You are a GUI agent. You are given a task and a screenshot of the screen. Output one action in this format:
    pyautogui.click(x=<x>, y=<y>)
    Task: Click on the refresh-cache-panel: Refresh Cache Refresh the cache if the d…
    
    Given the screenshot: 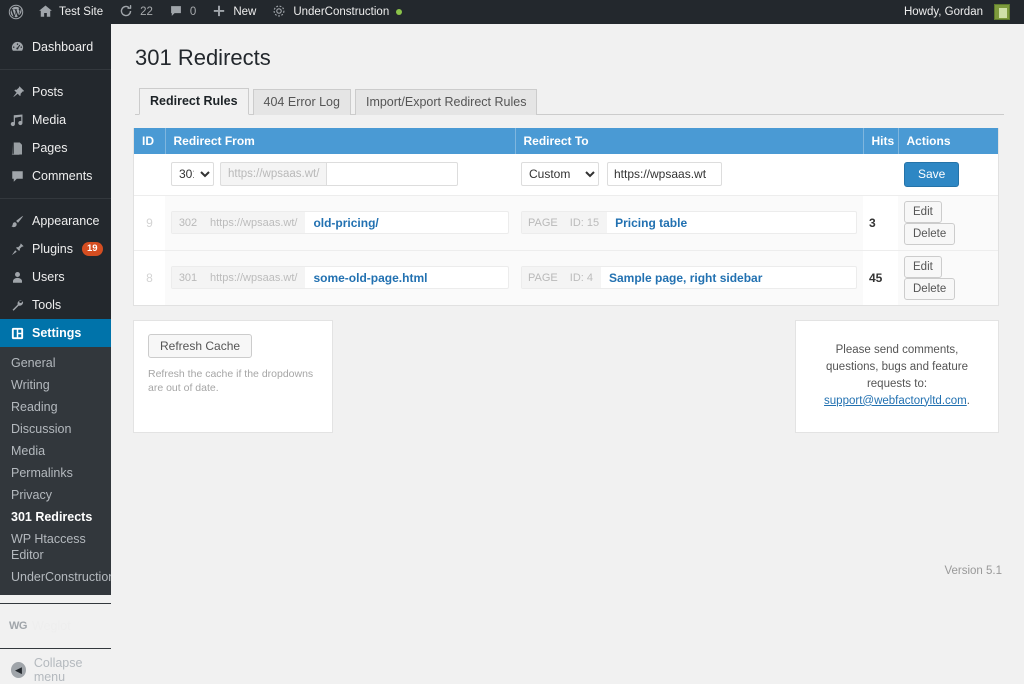 What is the action you would take?
    pyautogui.click(x=233, y=376)
    